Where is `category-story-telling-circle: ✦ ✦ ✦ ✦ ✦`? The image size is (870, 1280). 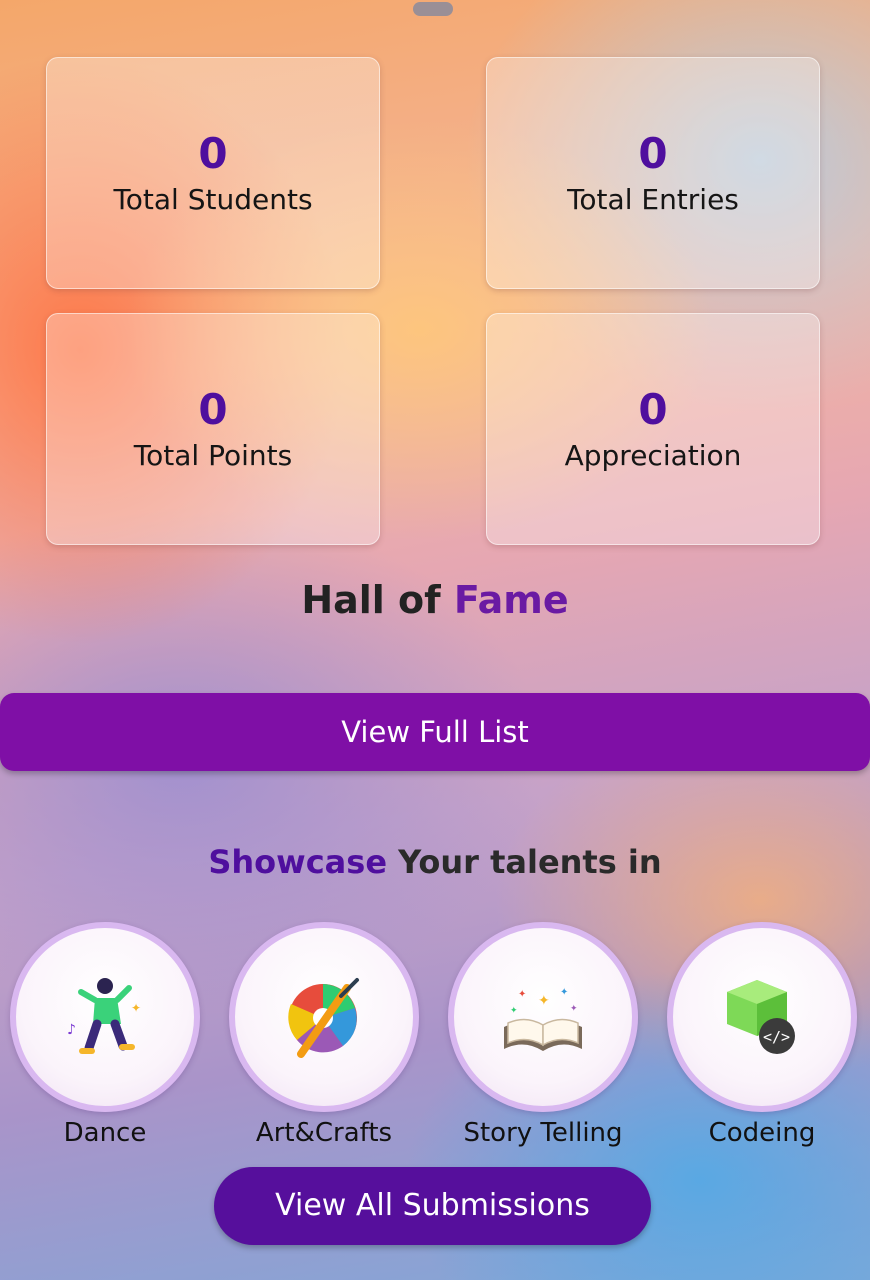 category-story-telling-circle: ✦ ✦ ✦ ✦ ✦ is located at coordinates (543, 1017).